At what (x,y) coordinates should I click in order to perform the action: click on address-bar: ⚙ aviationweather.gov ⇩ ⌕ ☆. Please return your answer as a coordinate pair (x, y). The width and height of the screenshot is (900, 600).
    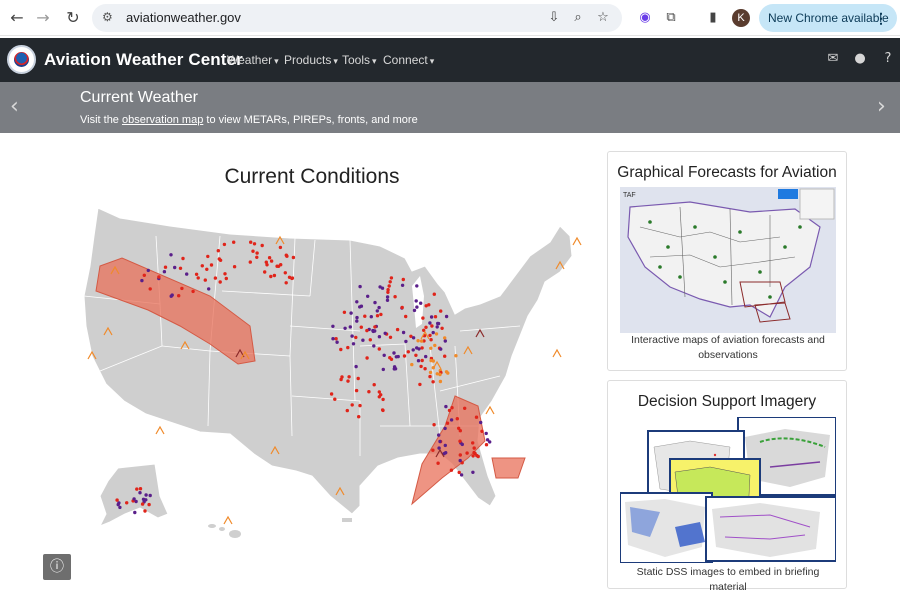
    Looking at the image, I should click on (357, 18).